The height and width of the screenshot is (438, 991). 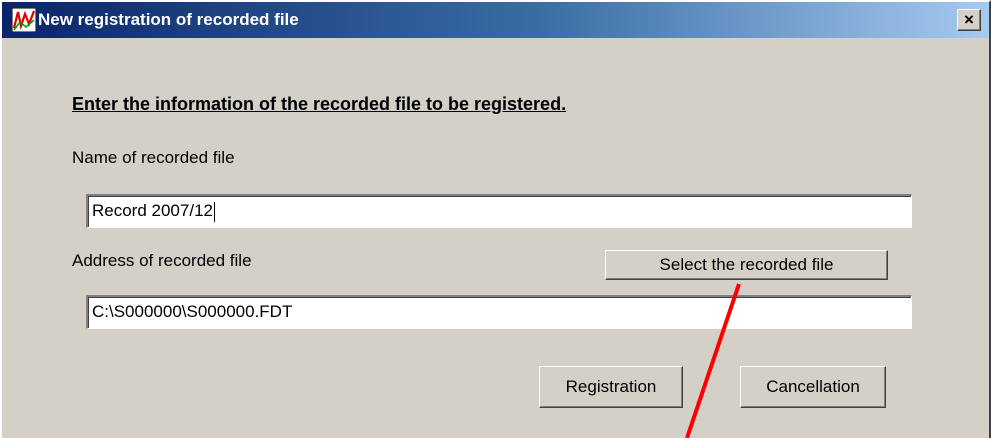 What do you see at coordinates (499, 312) in the screenshot?
I see `address-input: C:\S000000\S000000.FDT` at bounding box center [499, 312].